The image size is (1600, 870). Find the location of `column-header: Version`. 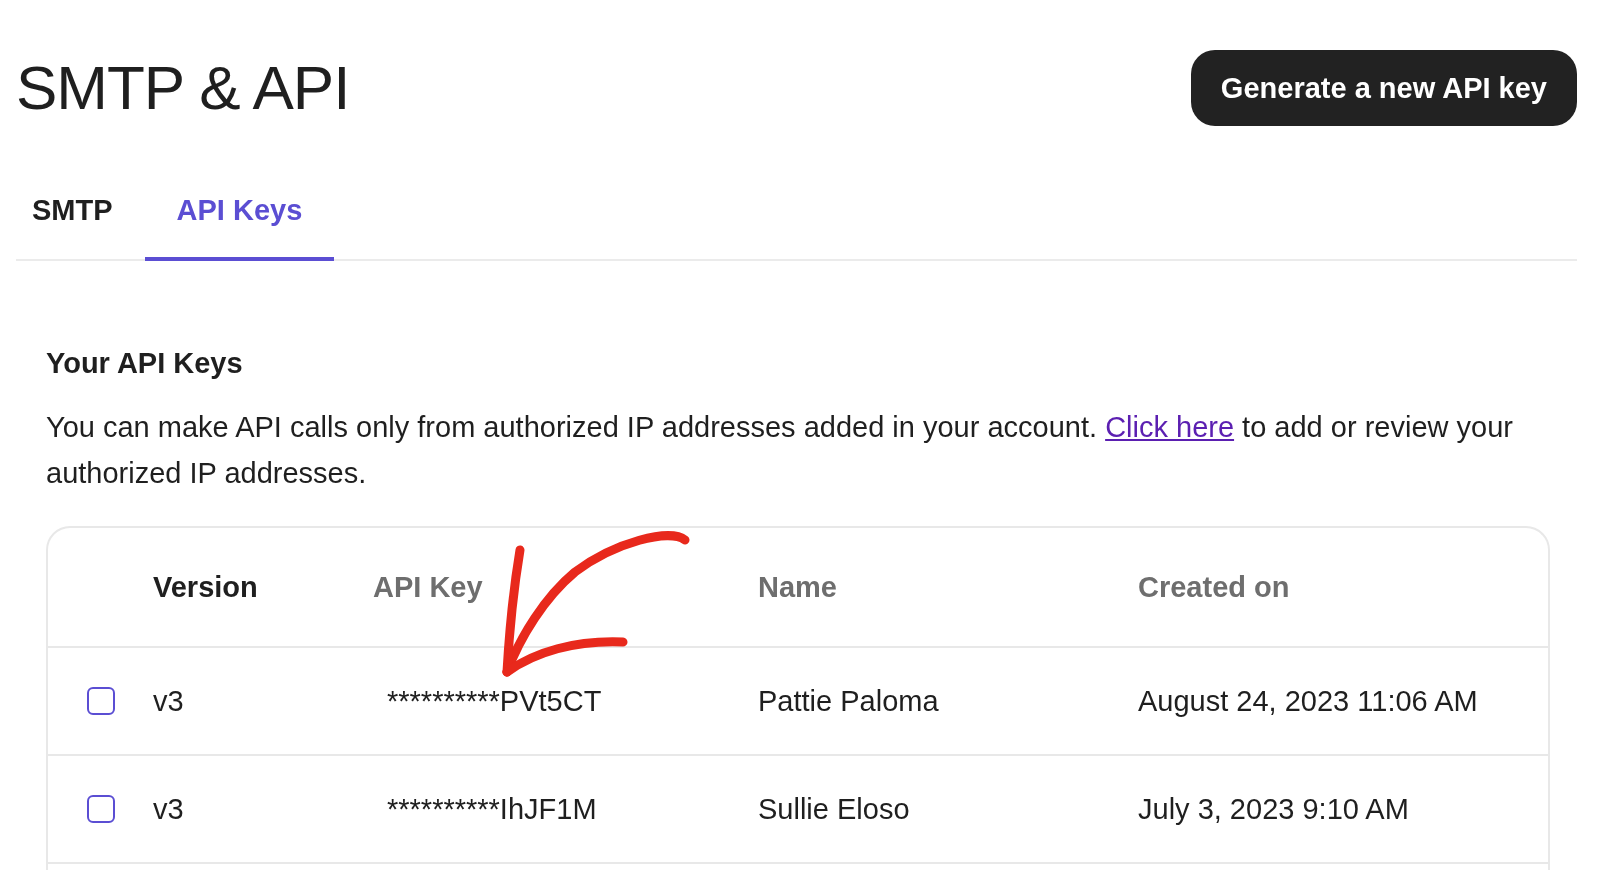

column-header: Version is located at coordinates (263, 587).